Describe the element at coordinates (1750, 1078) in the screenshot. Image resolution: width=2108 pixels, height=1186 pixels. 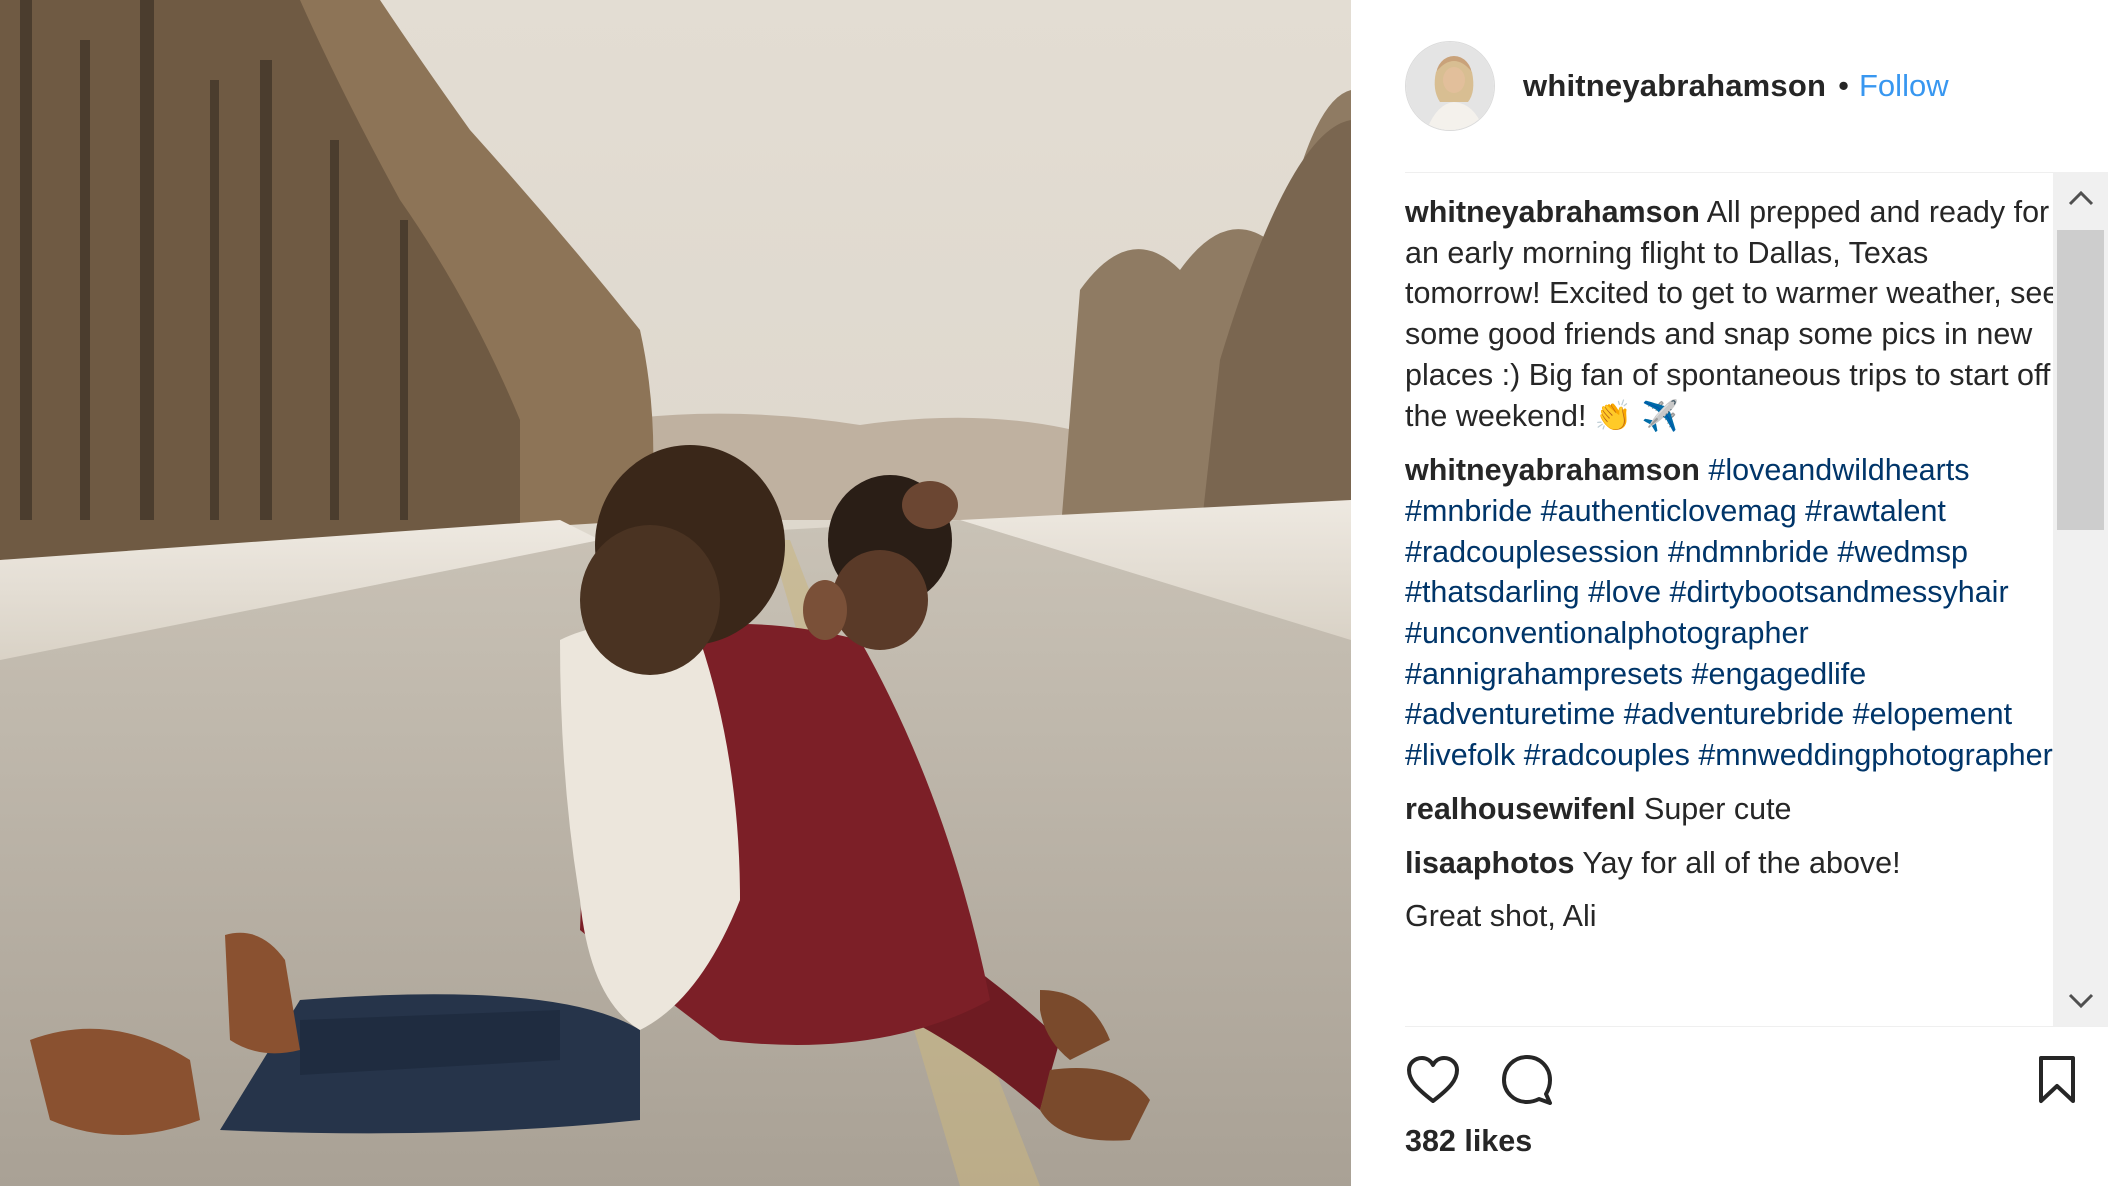
I see `post-actions` at that location.